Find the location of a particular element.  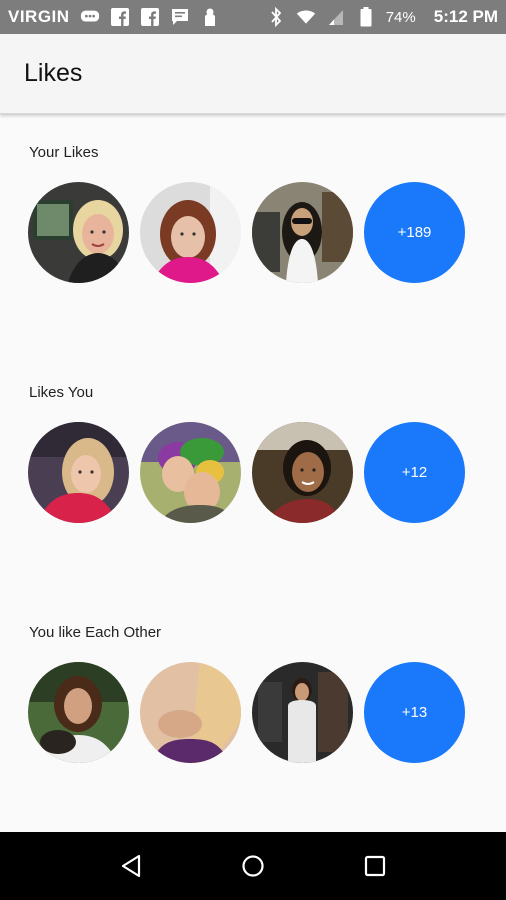

more-mutual-likes-button: +13 is located at coordinates (414, 712).